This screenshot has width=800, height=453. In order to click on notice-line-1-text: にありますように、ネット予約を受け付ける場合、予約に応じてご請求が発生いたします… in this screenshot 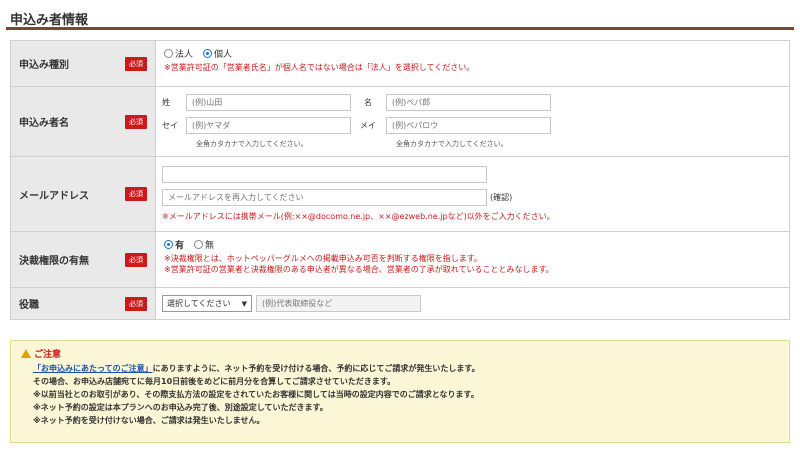, I will do `click(316, 368)`.